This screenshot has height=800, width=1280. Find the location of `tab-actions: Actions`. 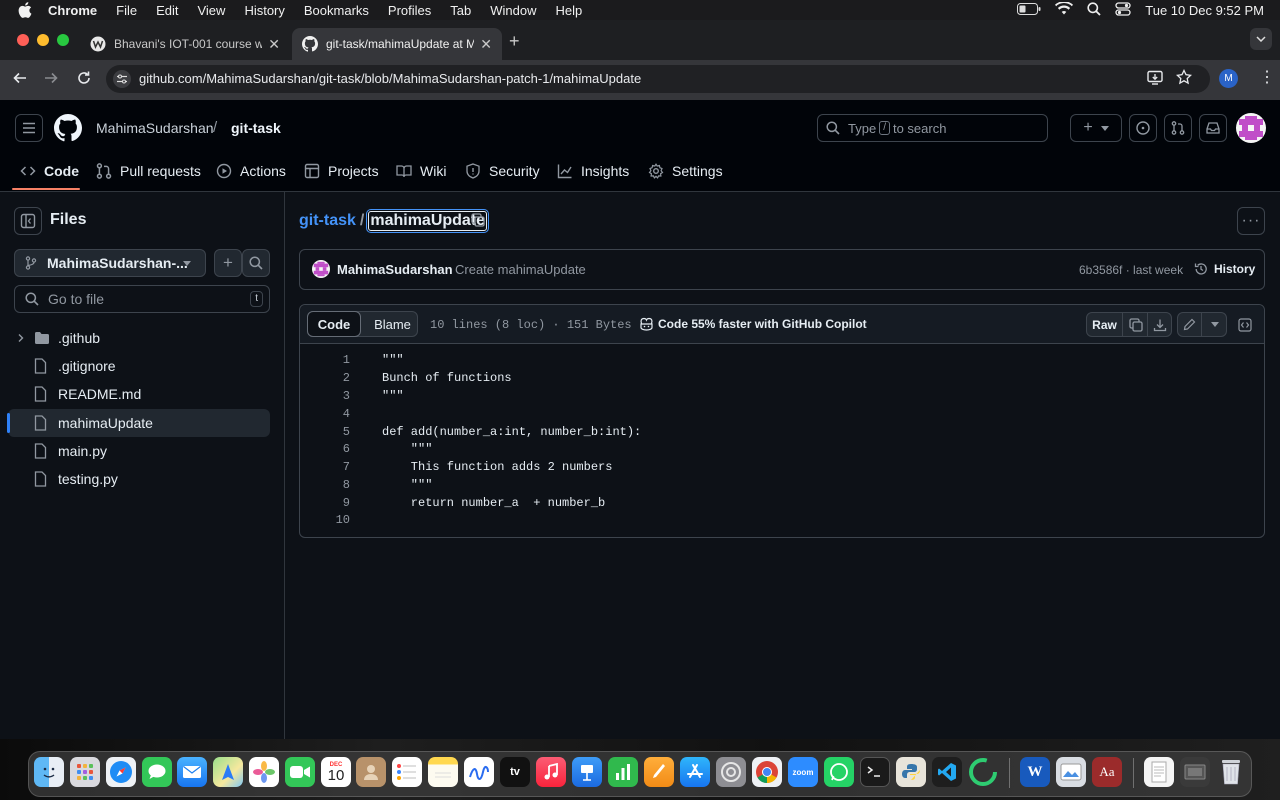

tab-actions: Actions is located at coordinates (251, 171).